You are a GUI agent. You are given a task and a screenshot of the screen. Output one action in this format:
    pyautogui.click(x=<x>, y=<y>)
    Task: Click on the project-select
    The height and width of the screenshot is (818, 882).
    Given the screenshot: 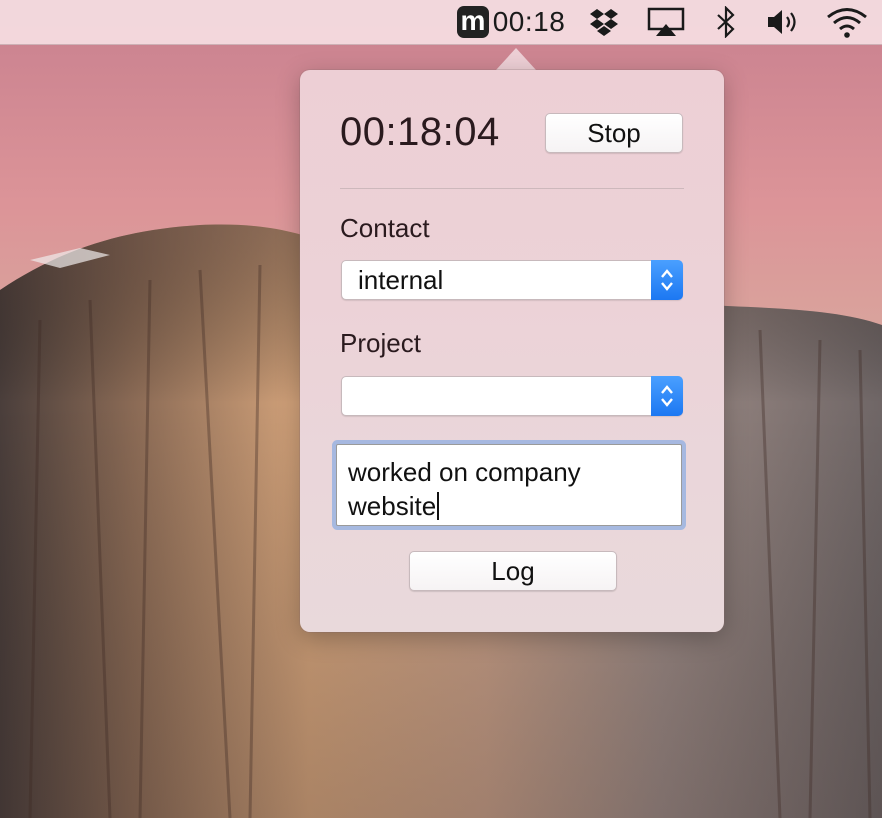 What is the action you would take?
    pyautogui.click(x=512, y=396)
    